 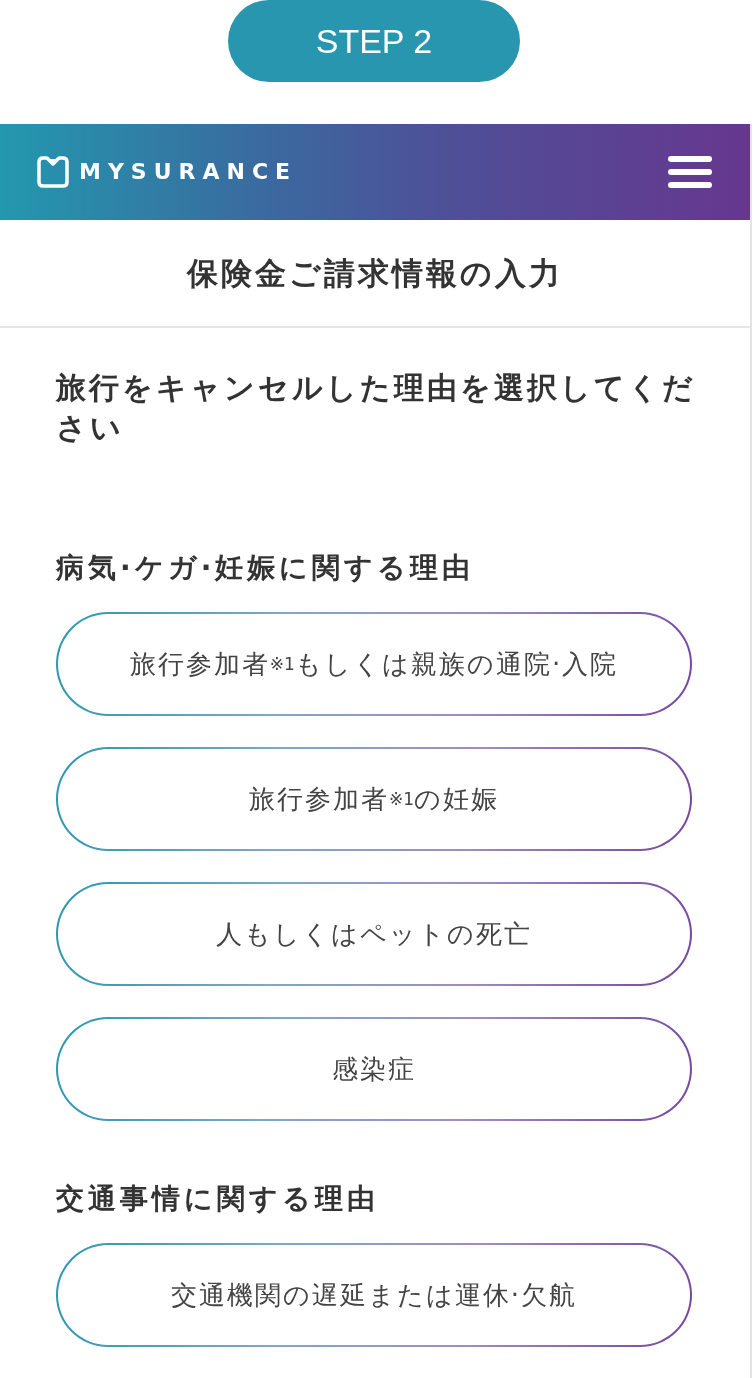 I want to click on reason-option: 人もしくはペットの死亡, so click(x=374, y=934).